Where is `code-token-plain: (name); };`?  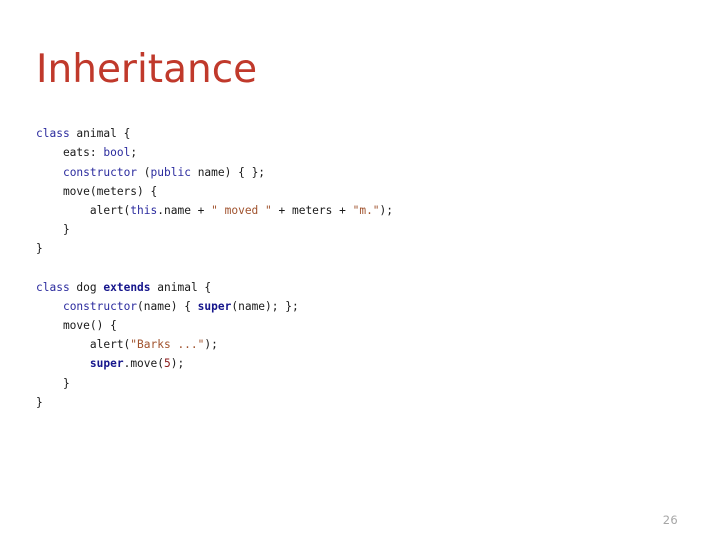 code-token-plain: (name); }; is located at coordinates (265, 306).